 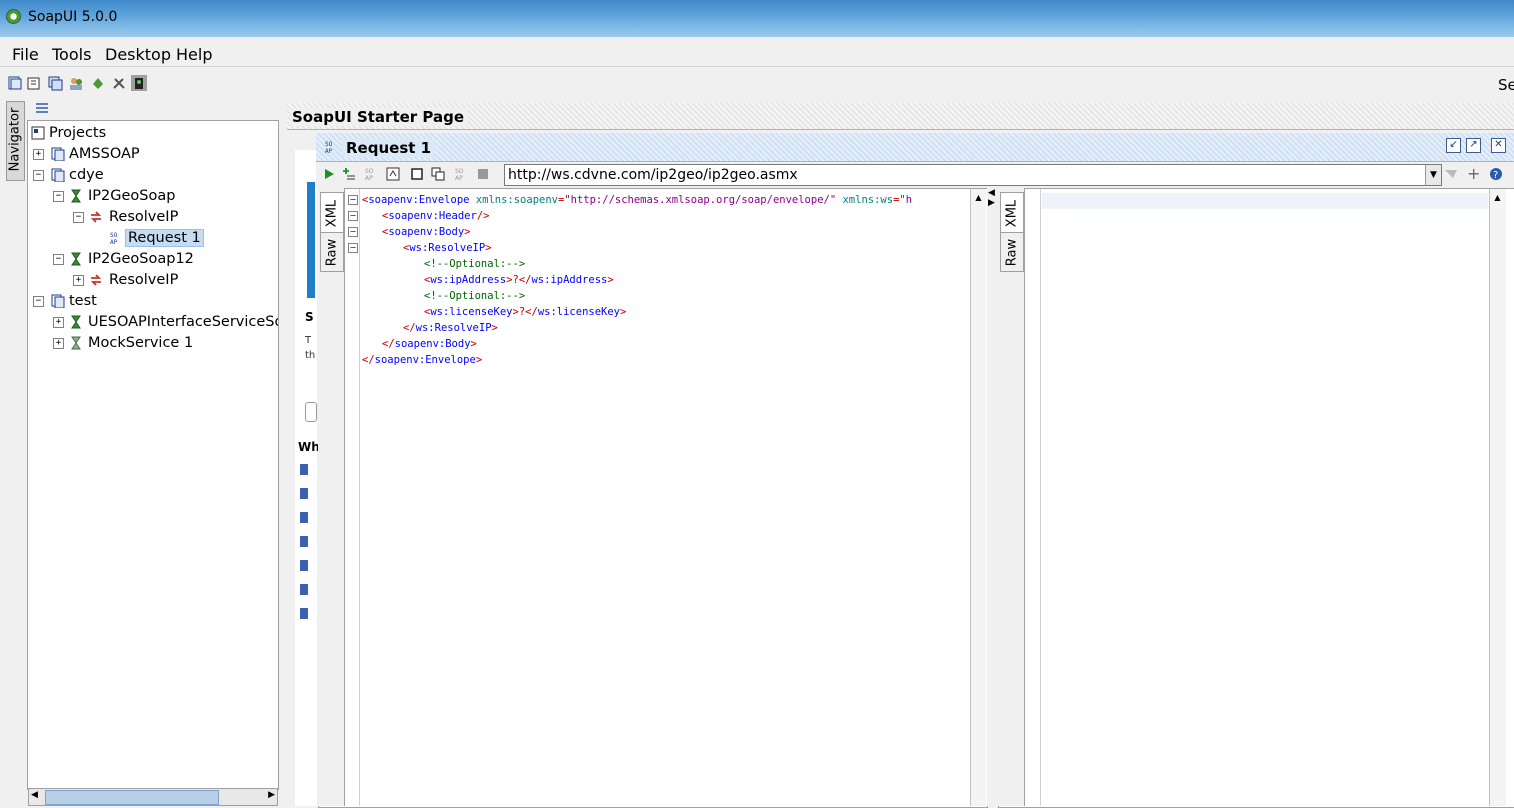 What do you see at coordinates (915, 147) in the screenshot?
I see `request-window-title-bar: SO AP Request 1 ↙ ↗ ✕` at bounding box center [915, 147].